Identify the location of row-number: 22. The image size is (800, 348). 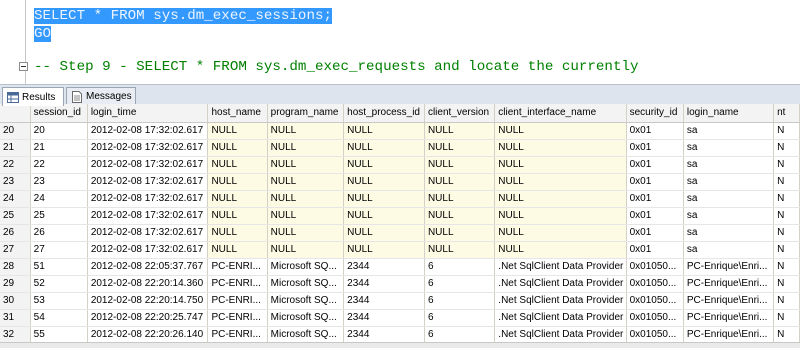
(15, 165).